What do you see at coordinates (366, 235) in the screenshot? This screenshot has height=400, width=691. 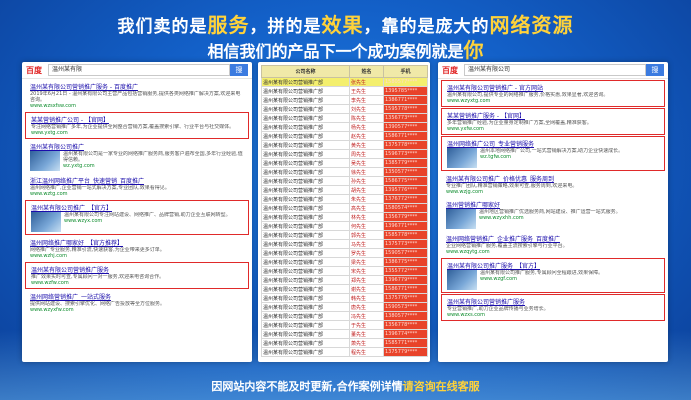 I see `cell-name: 郭先生` at bounding box center [366, 235].